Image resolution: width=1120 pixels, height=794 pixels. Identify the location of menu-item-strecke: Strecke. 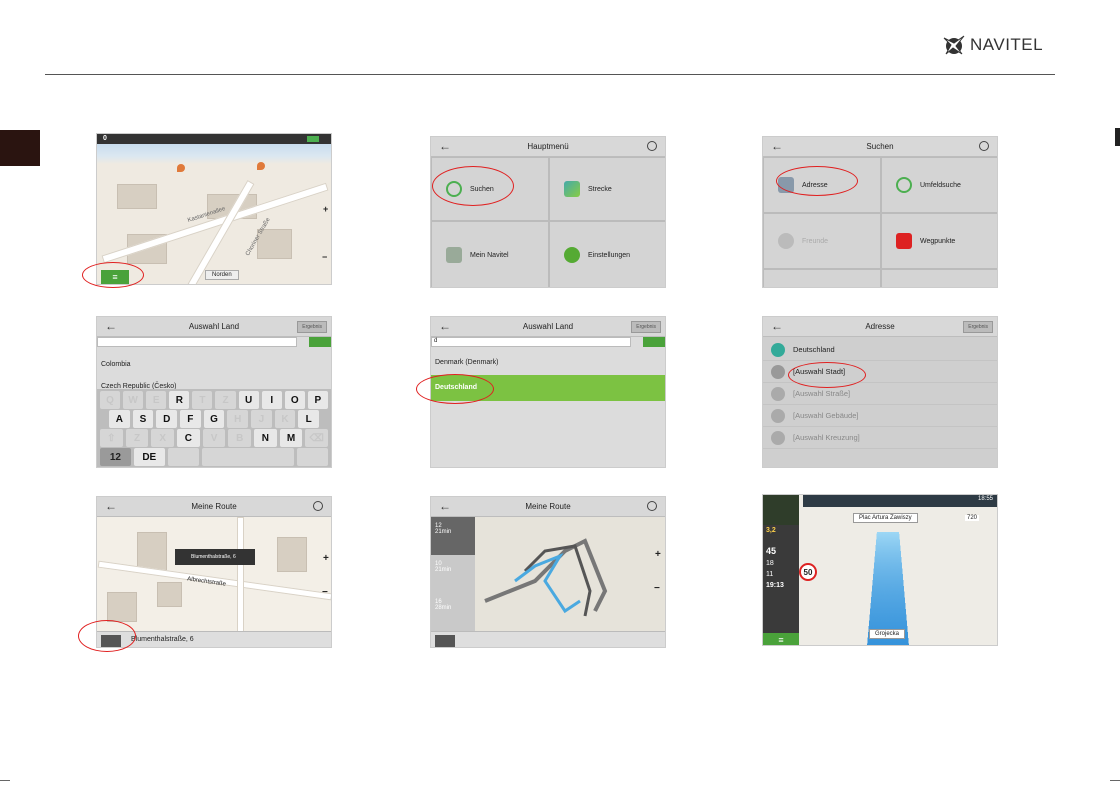
(607, 189).